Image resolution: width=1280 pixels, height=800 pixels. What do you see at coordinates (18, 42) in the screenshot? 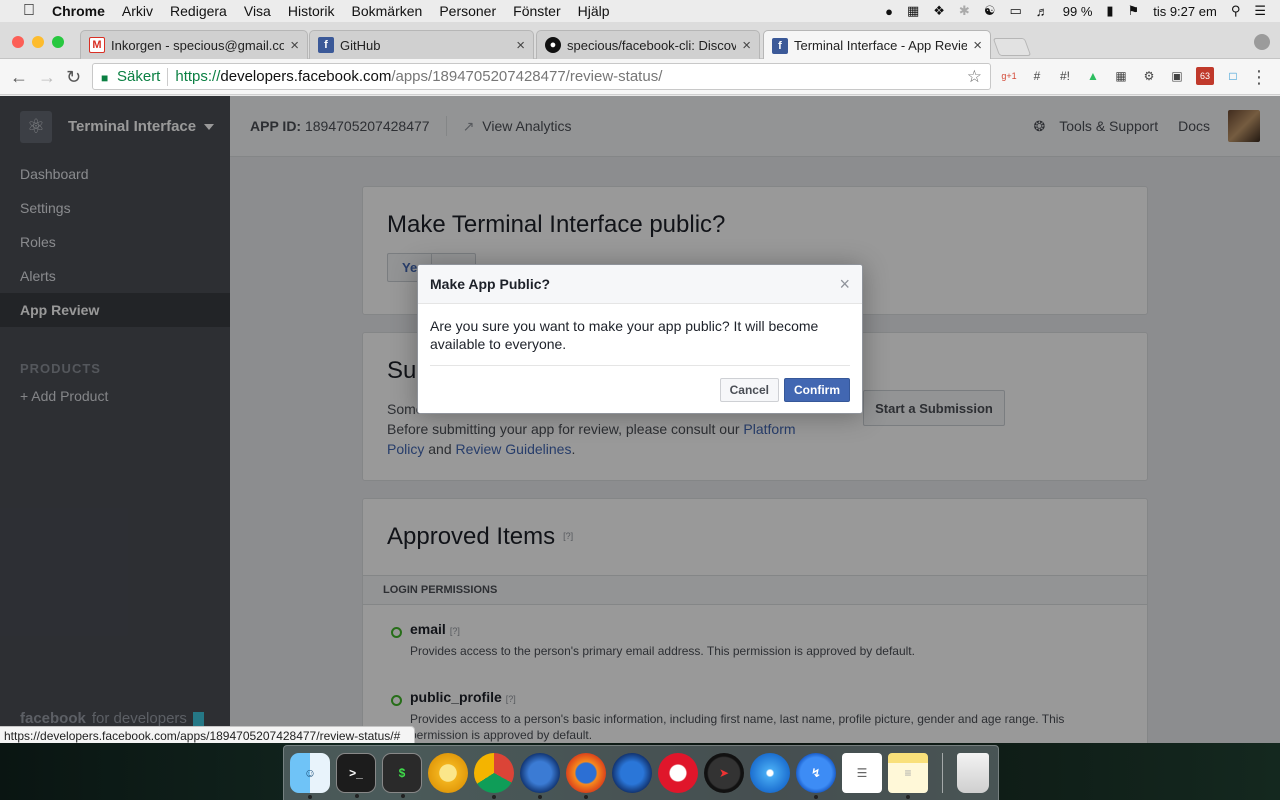
I see `close-window-icon` at bounding box center [18, 42].